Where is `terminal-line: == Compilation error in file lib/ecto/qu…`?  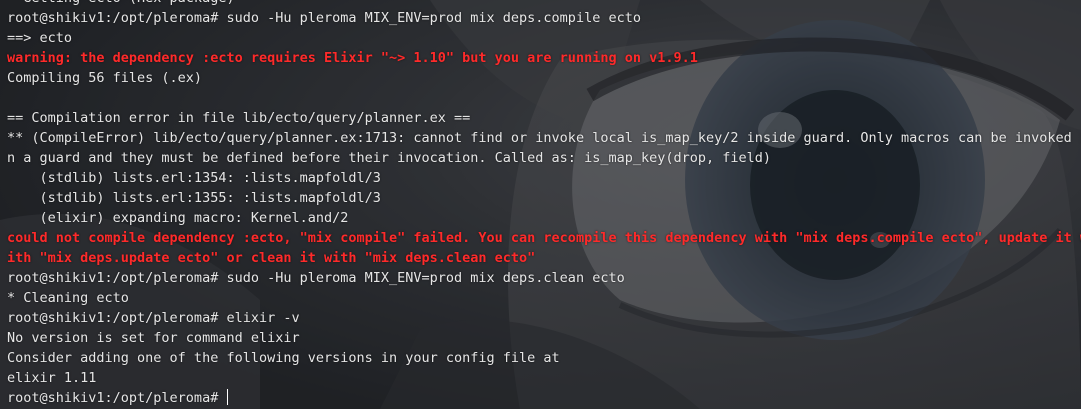
terminal-line: == Compilation error in file lib/ecto/qu… is located at coordinates (239, 118).